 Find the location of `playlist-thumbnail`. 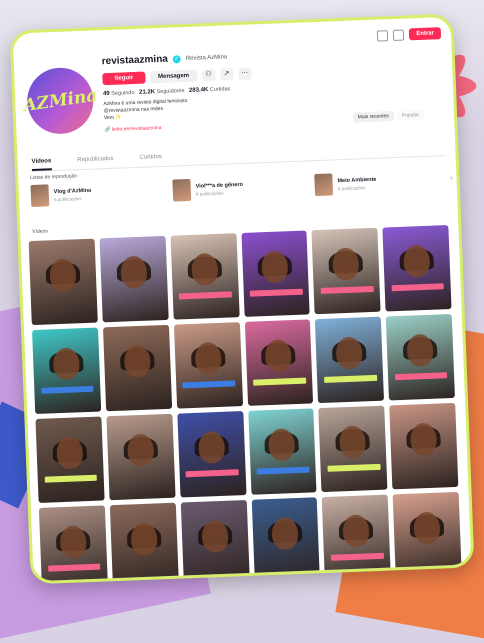

playlist-thumbnail is located at coordinates (324, 185).